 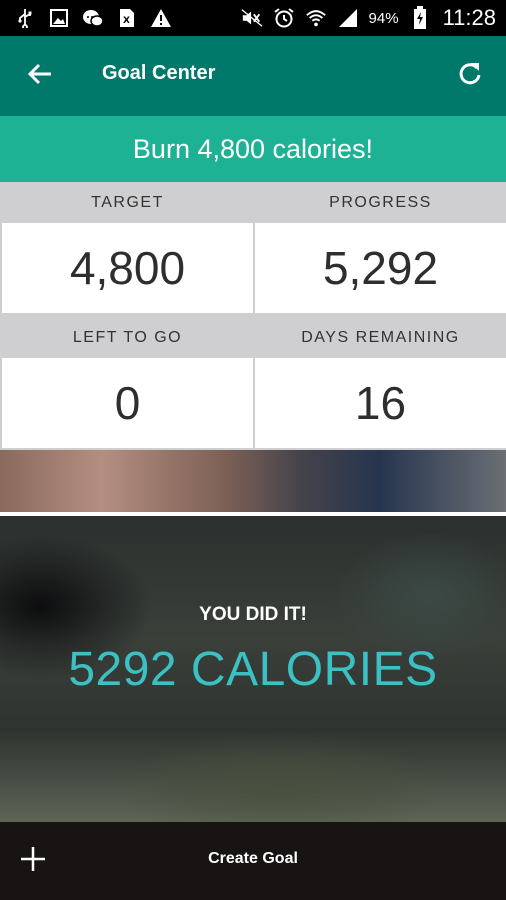 What do you see at coordinates (253, 149) in the screenshot?
I see `goal-banner: Burn 4,800 calories!` at bounding box center [253, 149].